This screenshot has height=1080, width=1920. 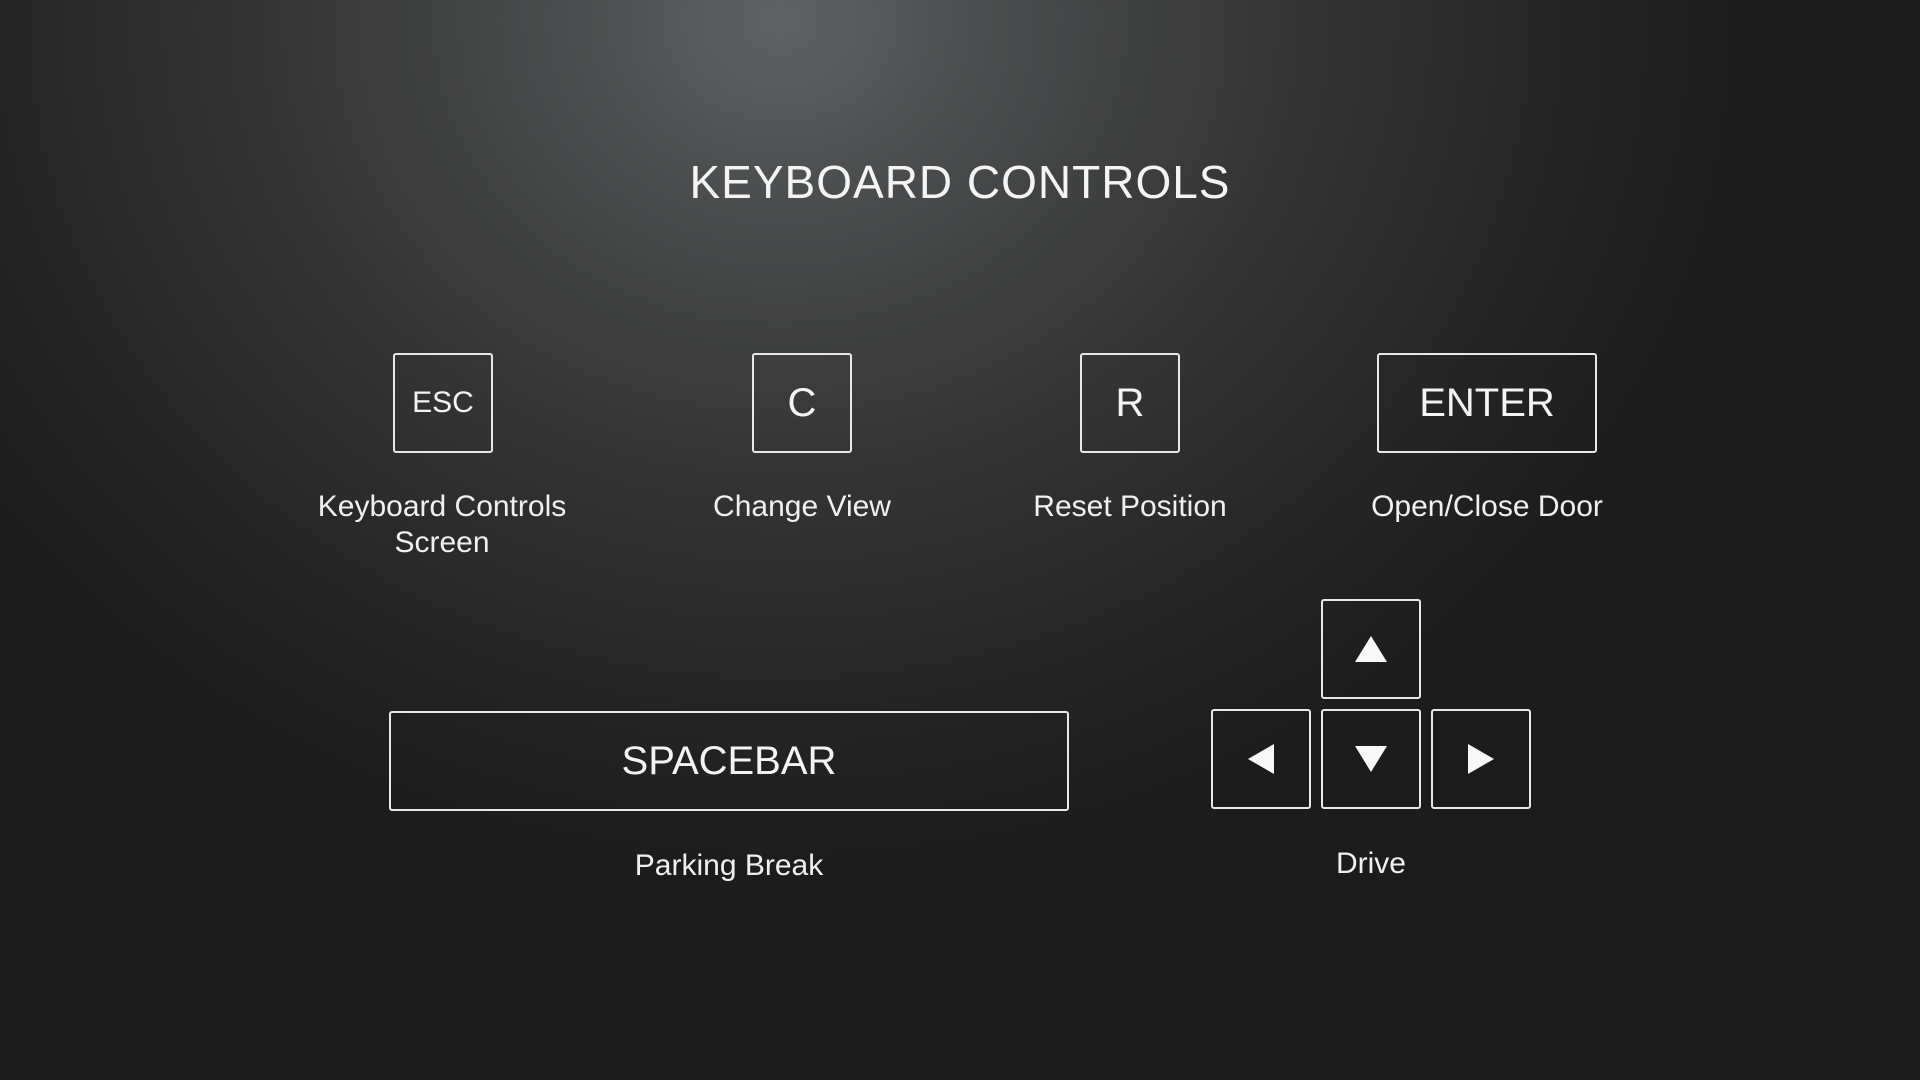 I want to click on esc-key: ESC, so click(x=443, y=403).